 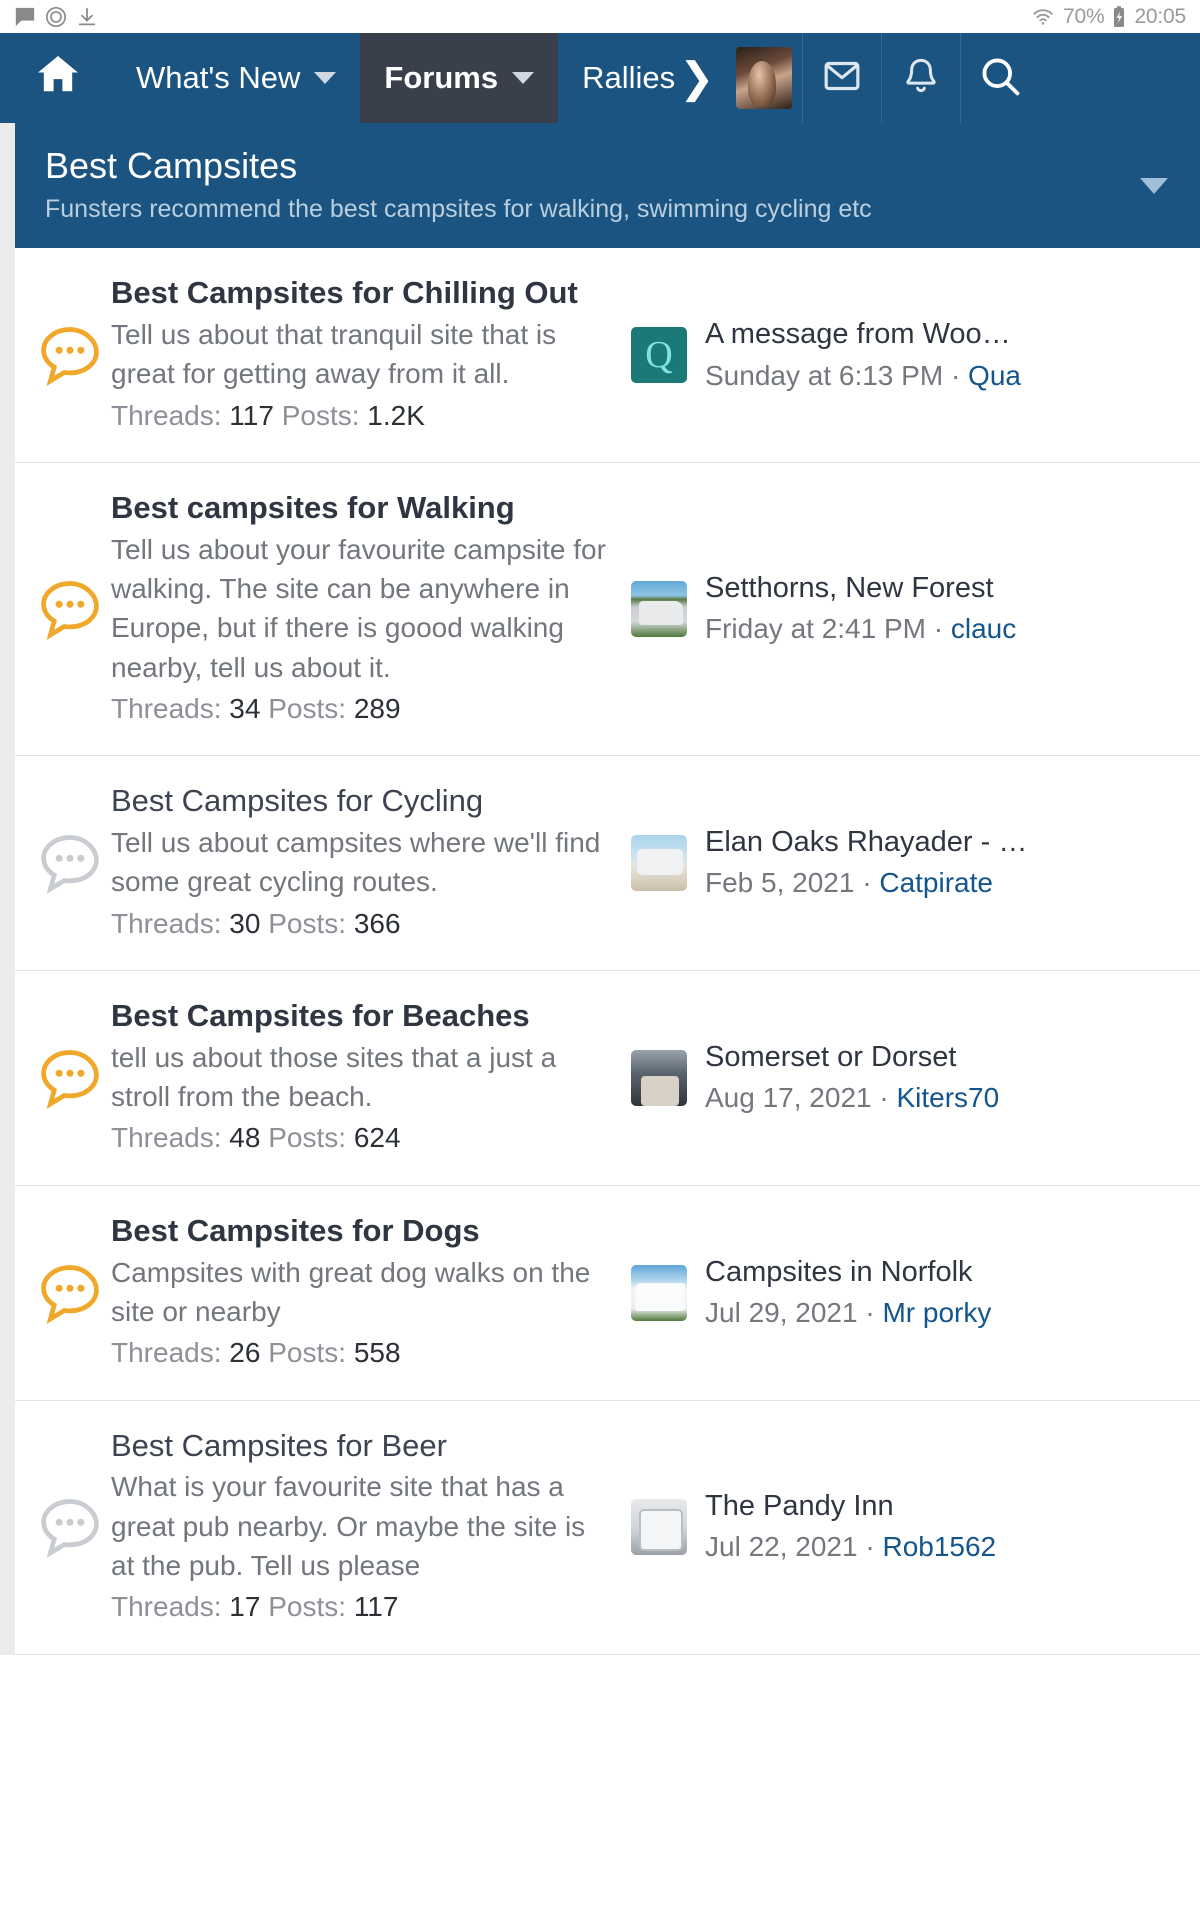 I want to click on last-post-meta: Feb 5, 2021 · Catpirate, so click(x=866, y=883).